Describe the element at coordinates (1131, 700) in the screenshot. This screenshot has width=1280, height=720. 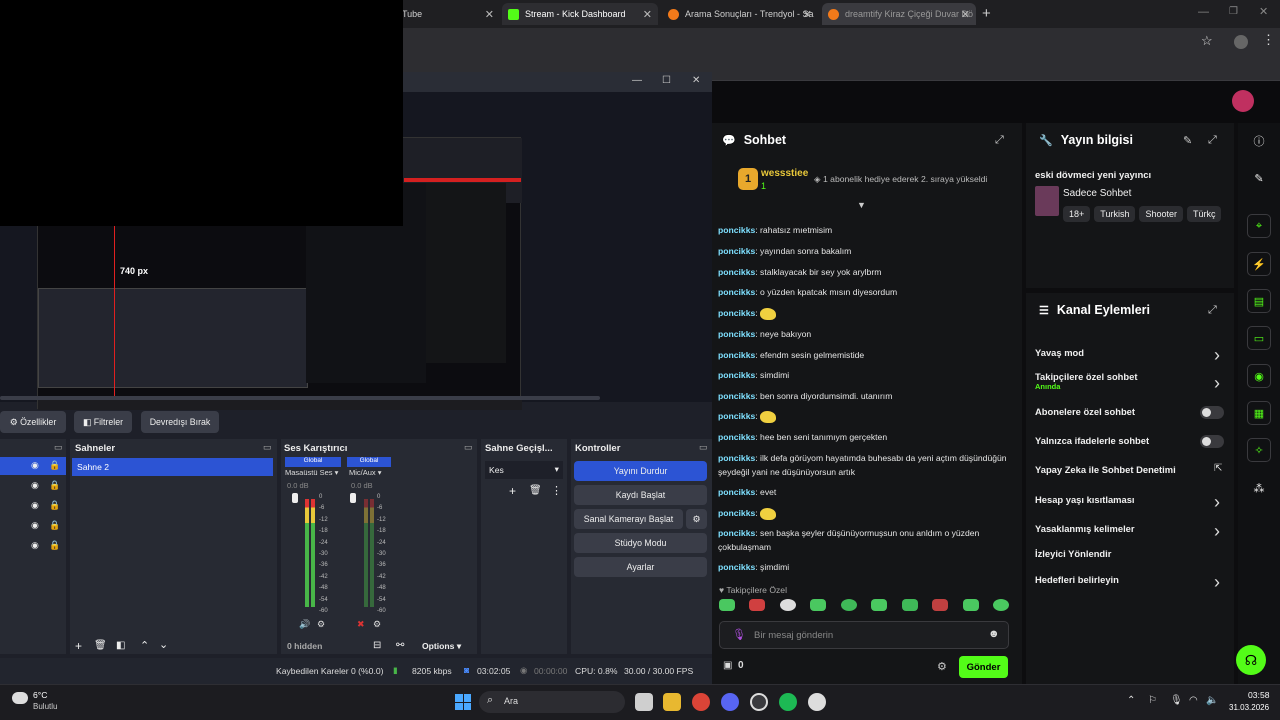
I see `chevron-up-icon: ⌃` at that location.